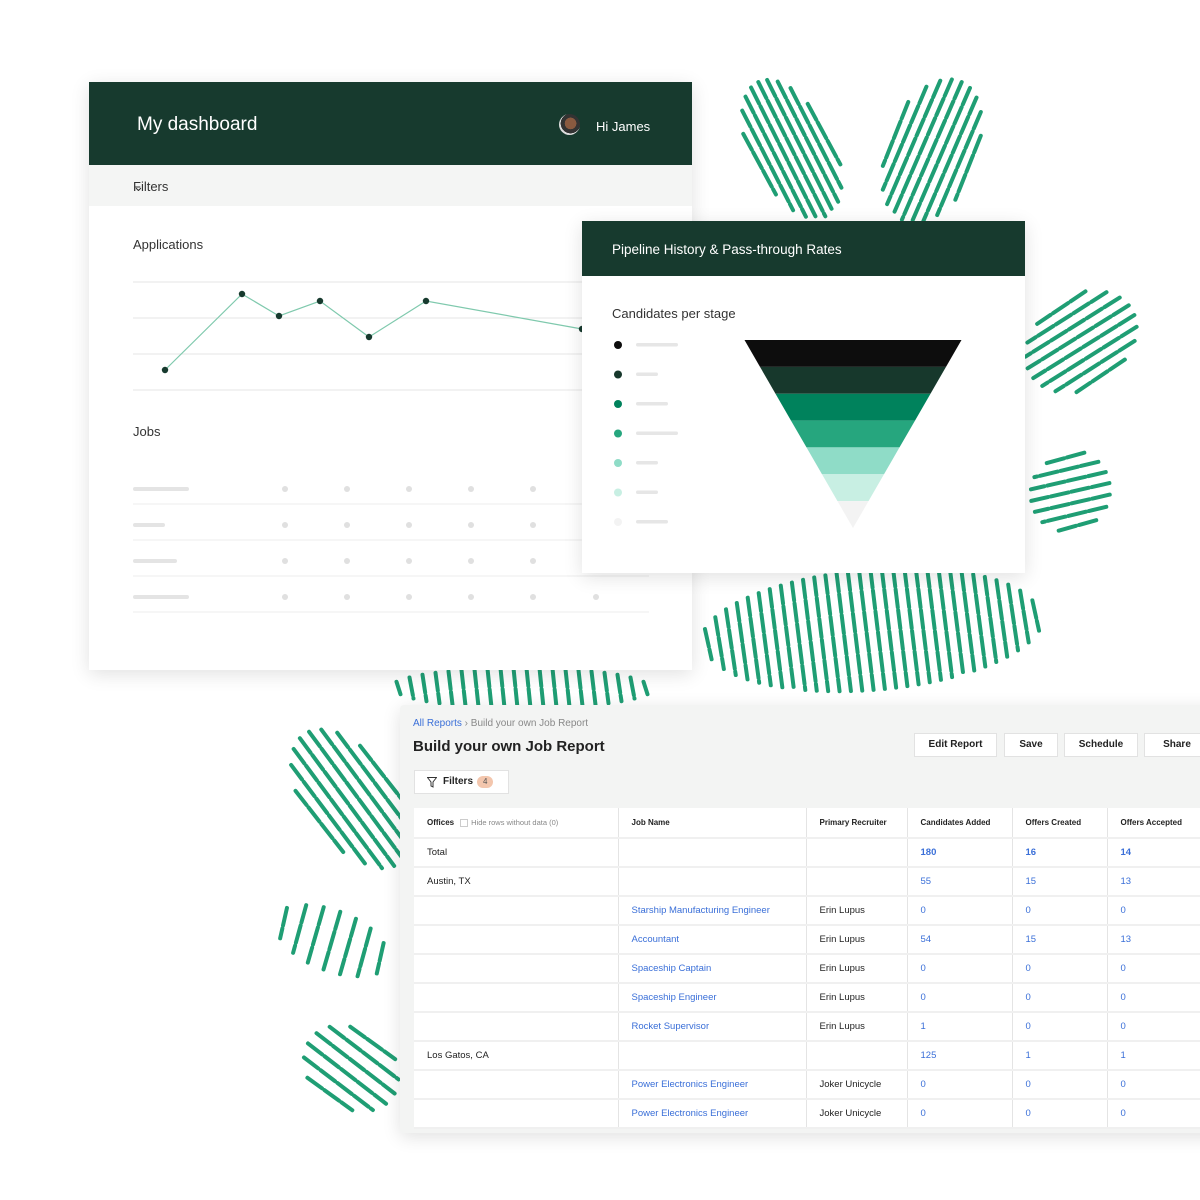 The height and width of the screenshot is (1200, 1200). I want to click on column-header-offers-accepted: Offers Accepted, so click(1153, 823).